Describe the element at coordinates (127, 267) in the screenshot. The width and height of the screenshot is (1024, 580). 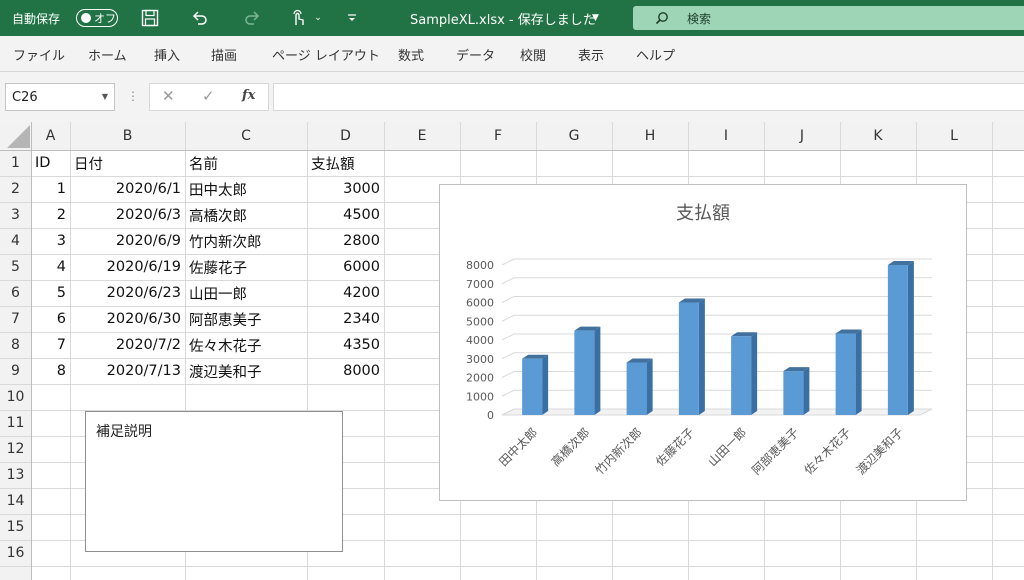
I see `cell-date: 2020/6/19` at that location.